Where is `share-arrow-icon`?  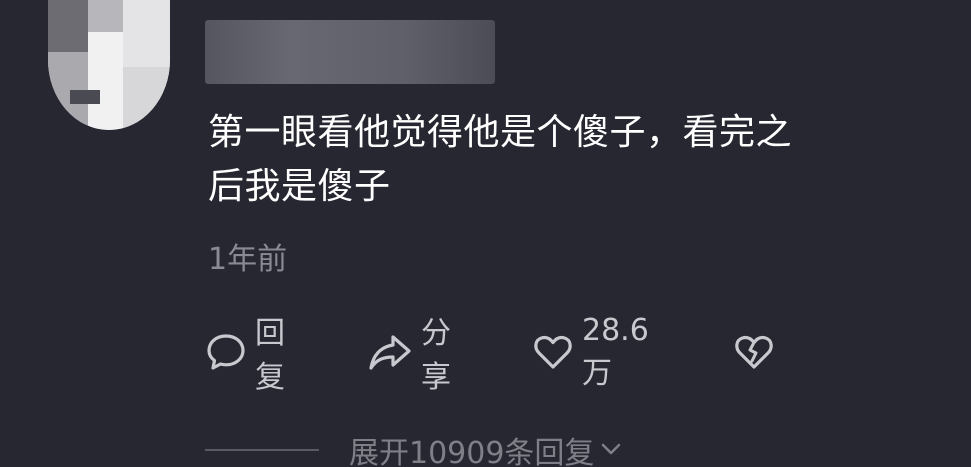
share-arrow-icon is located at coordinates (390, 352).